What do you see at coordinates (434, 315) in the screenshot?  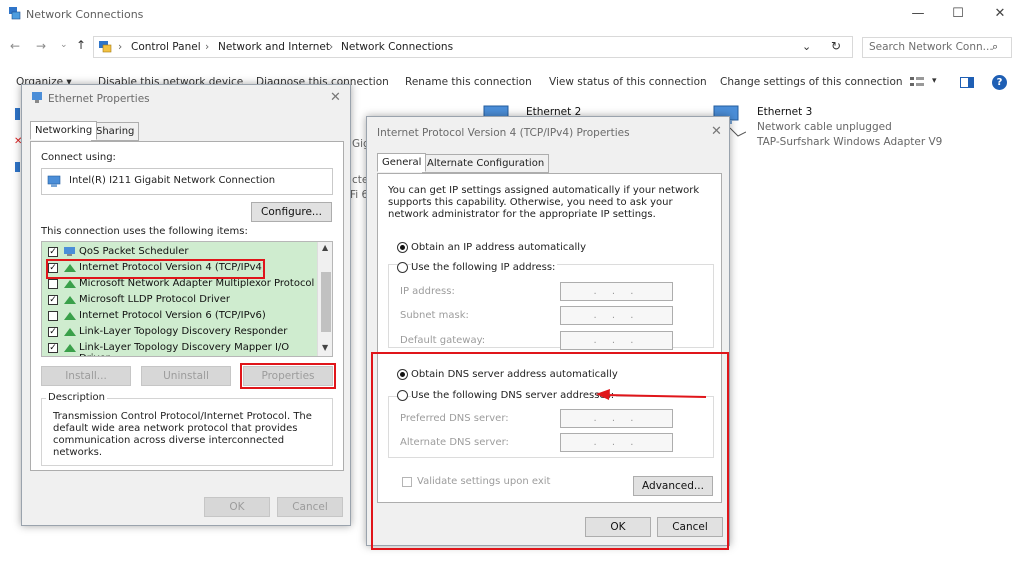 I see `subnet-mask-label: Subnet mask:` at bounding box center [434, 315].